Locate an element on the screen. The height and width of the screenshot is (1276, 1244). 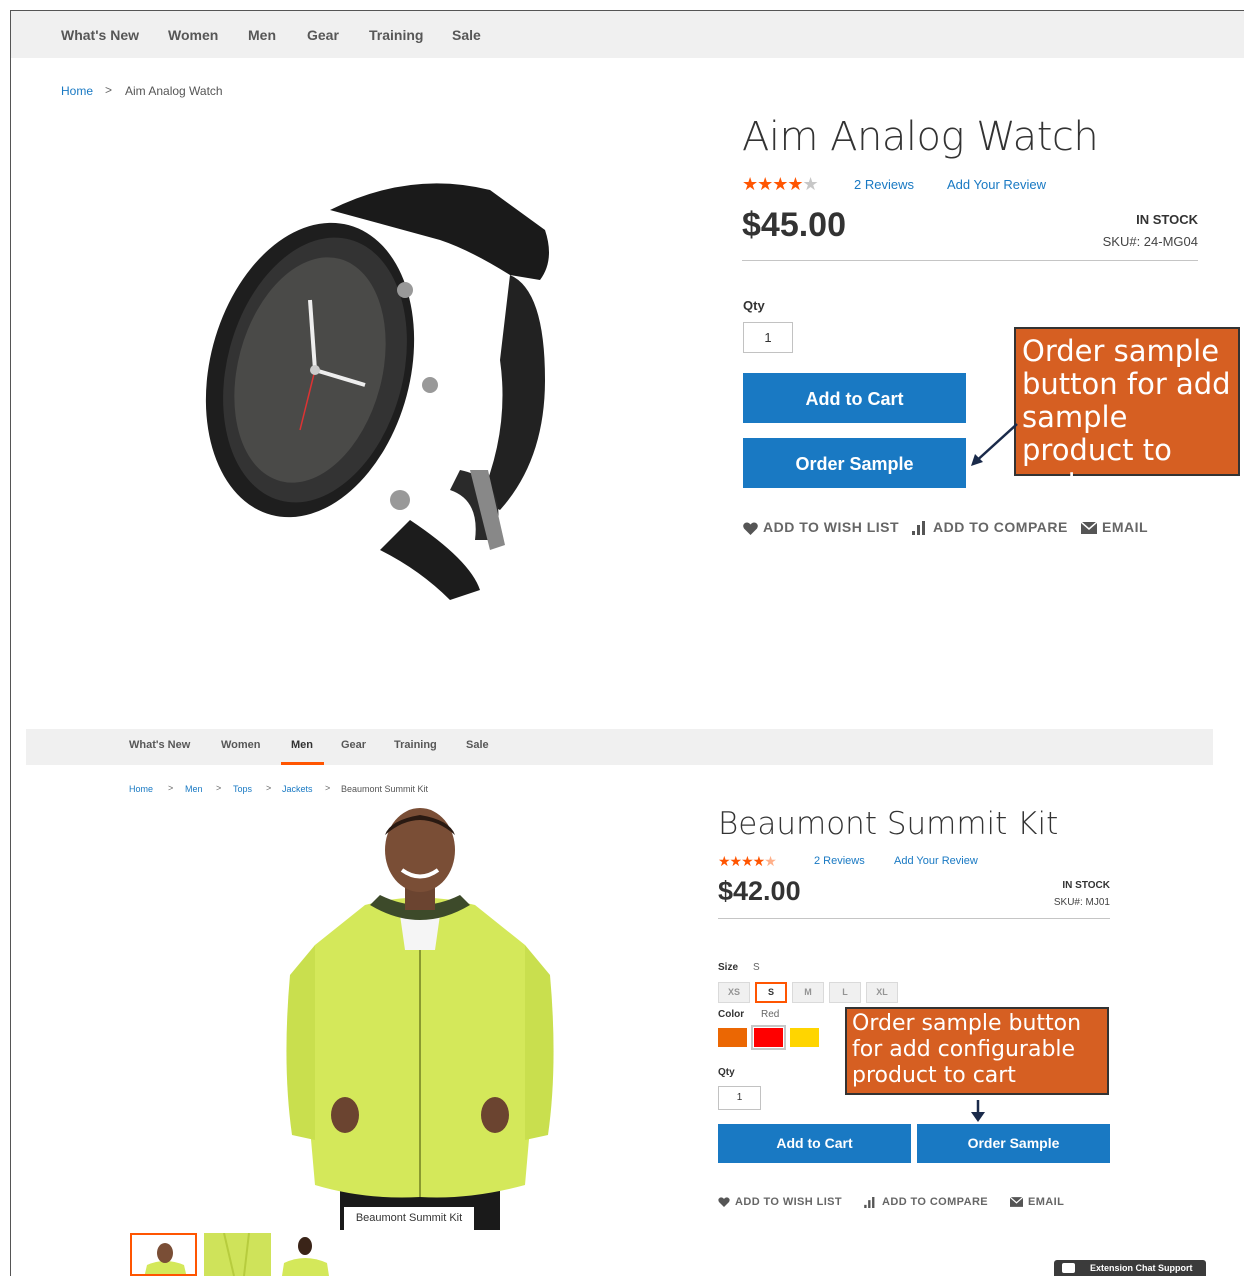
breadcrumb-men: Men is located at coordinates (194, 789).